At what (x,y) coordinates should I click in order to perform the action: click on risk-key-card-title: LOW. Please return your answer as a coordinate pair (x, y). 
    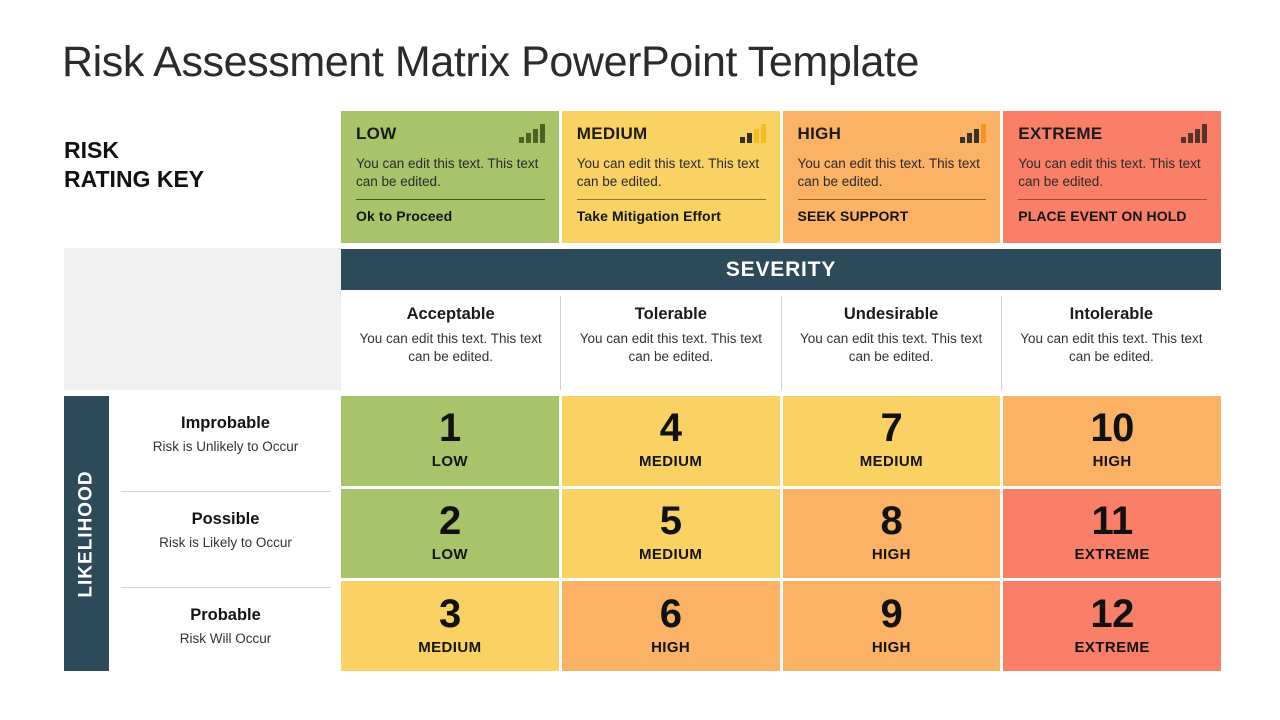
    Looking at the image, I should click on (376, 133).